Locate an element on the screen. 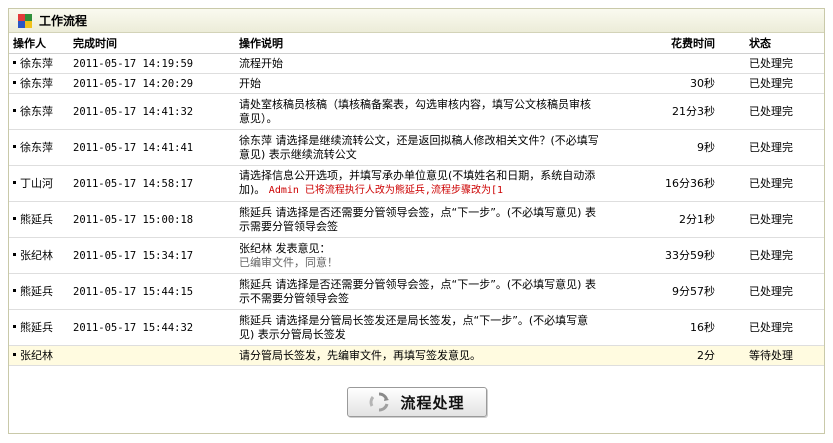 The height and width of the screenshot is (443, 833). col-status: 状态 is located at coordinates (784, 43).